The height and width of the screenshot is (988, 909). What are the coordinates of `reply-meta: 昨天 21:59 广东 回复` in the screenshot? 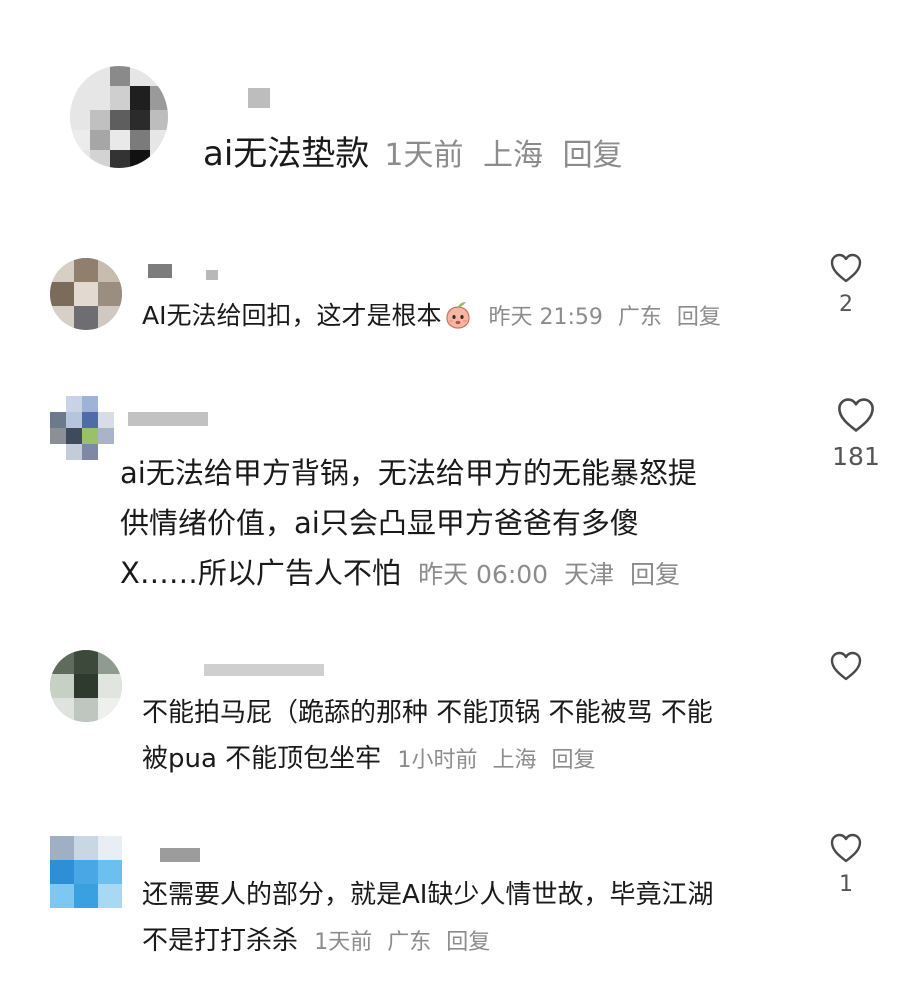 It's located at (596, 317).